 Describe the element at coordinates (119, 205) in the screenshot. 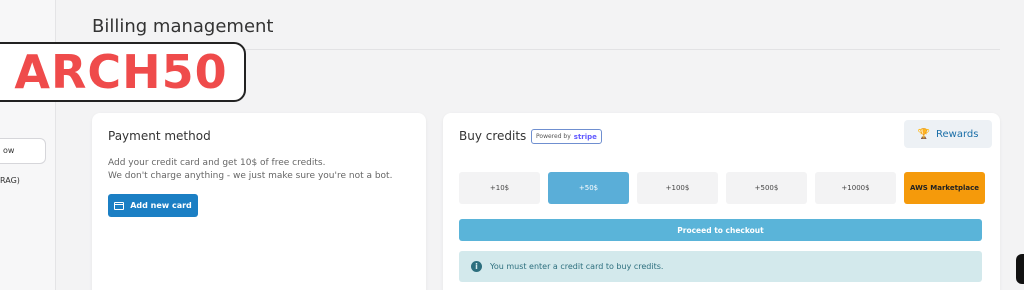

I see `credit-card-icon` at that location.